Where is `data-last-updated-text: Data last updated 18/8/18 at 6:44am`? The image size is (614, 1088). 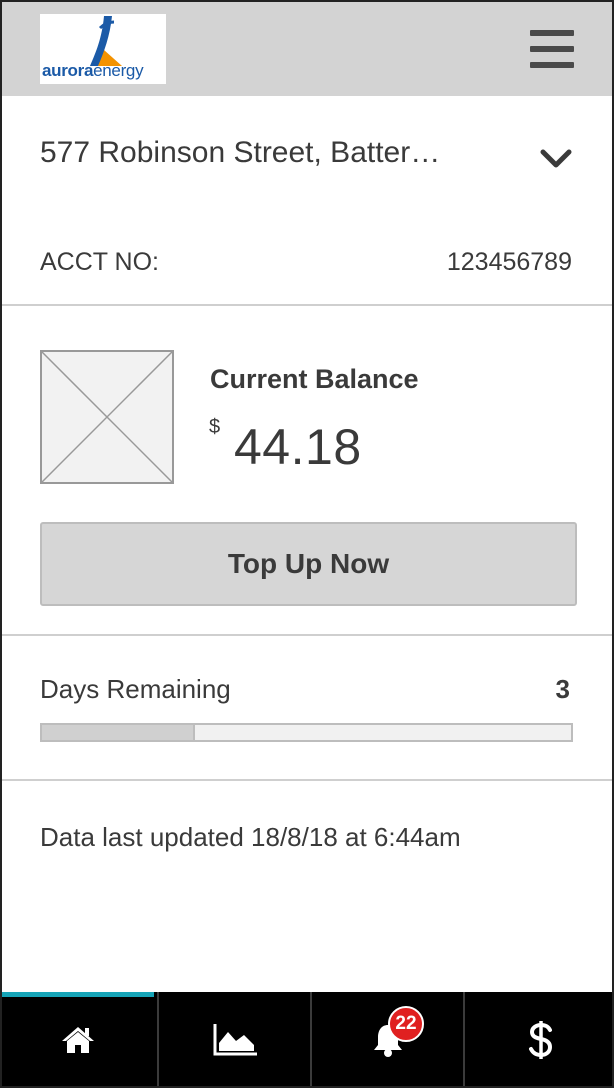 data-last-updated-text: Data last updated 18/8/18 at 6:44am is located at coordinates (250, 837).